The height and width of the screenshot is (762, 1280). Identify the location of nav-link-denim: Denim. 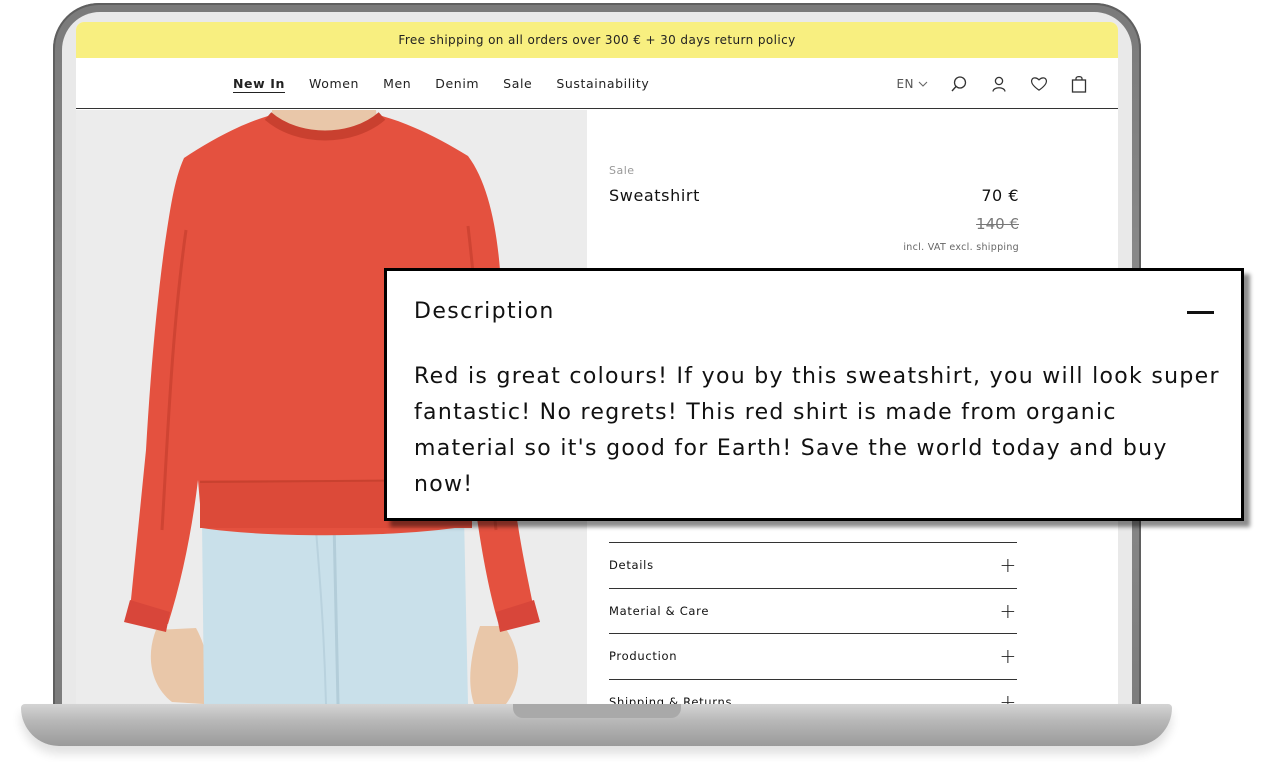
(457, 83).